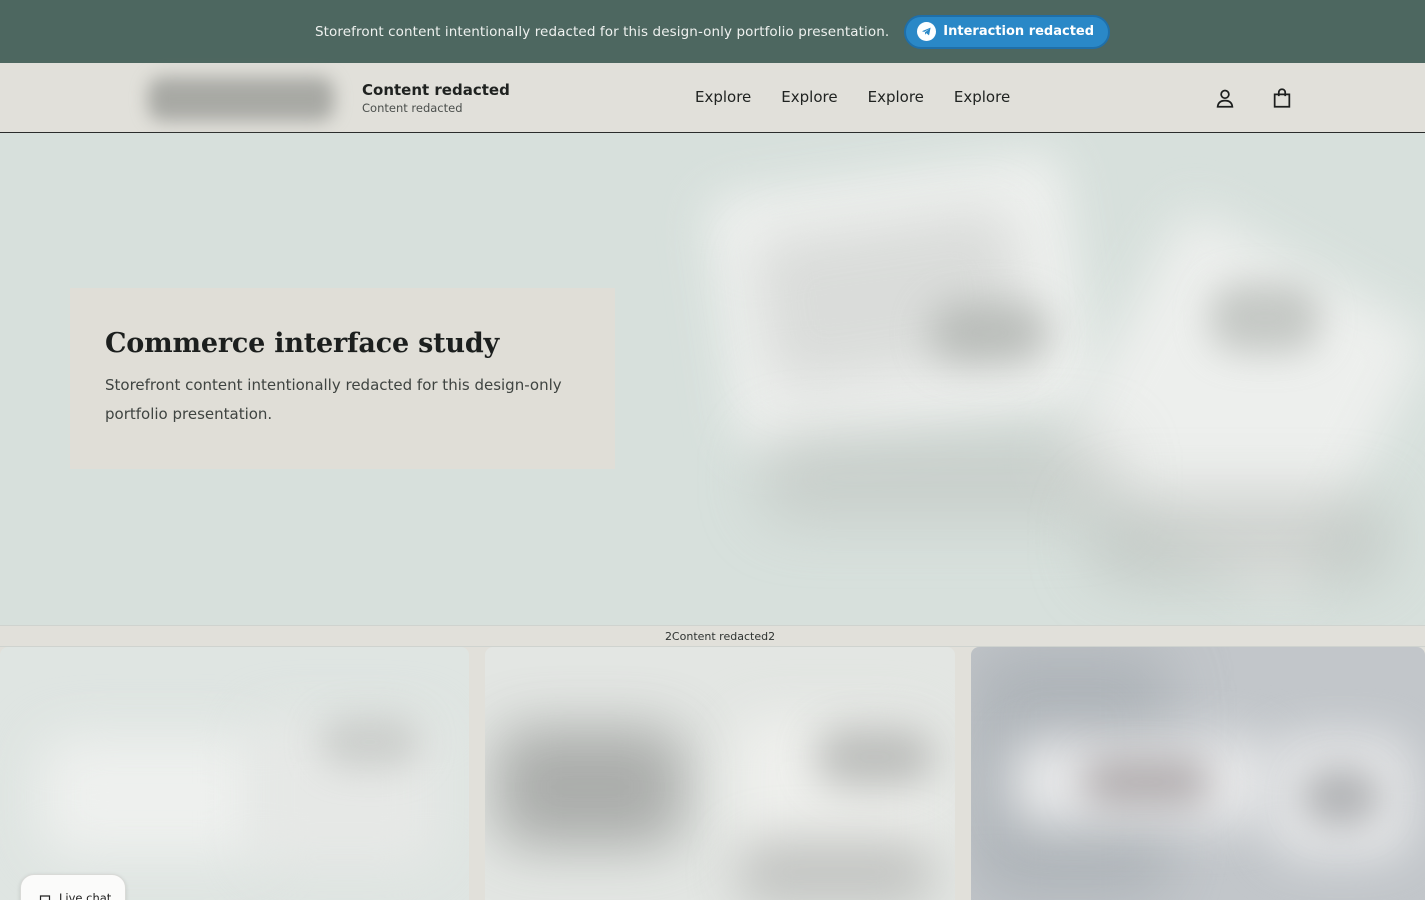 Image resolution: width=1425 pixels, height=900 pixels. Describe the element at coordinates (1282, 98) in the screenshot. I see `shopping-bag-icon` at that location.